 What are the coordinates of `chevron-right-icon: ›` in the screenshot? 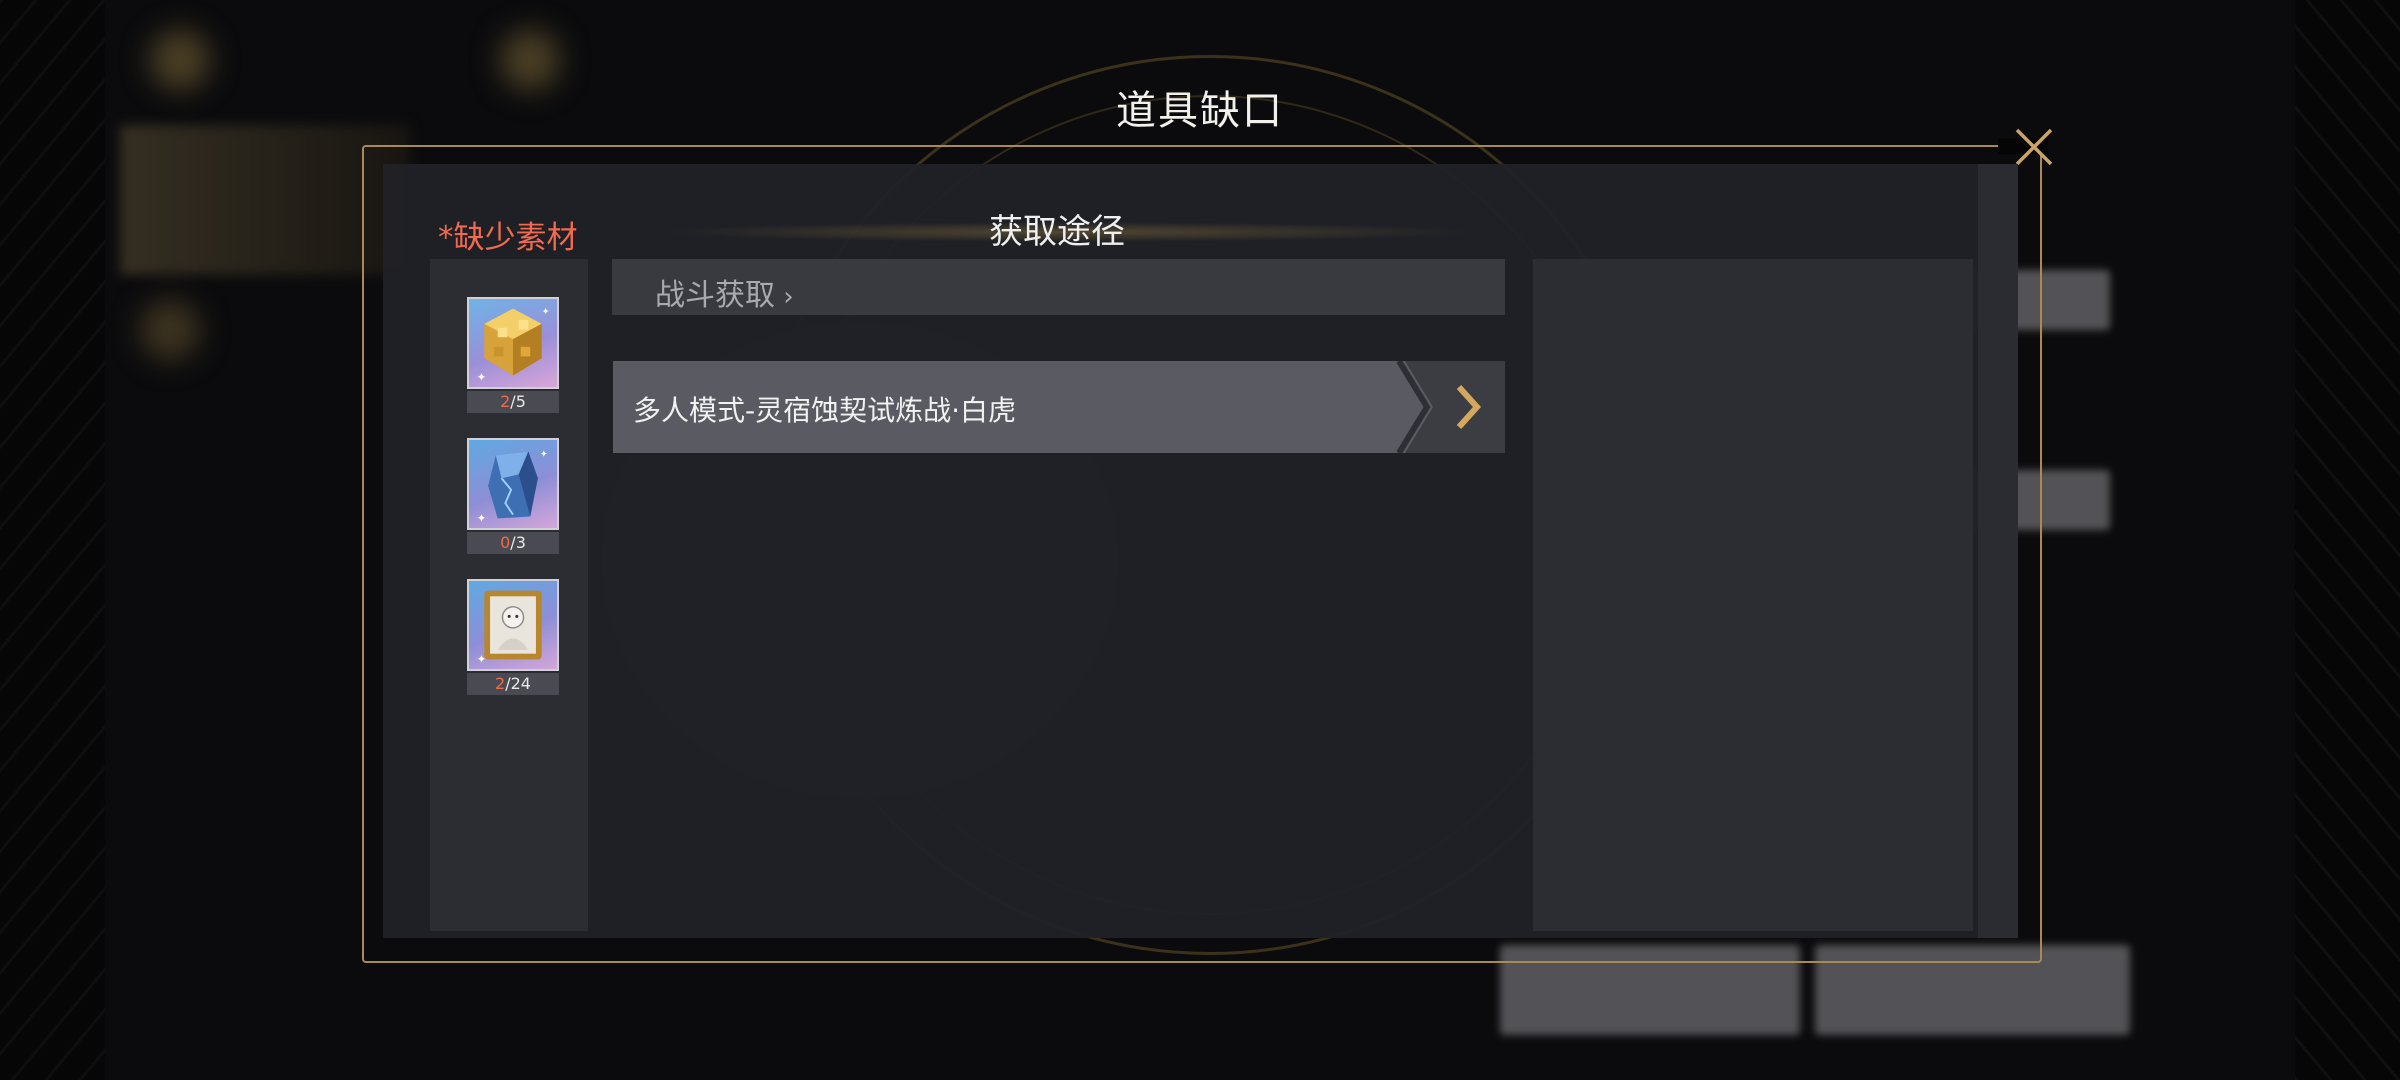 It's located at (784, 297).